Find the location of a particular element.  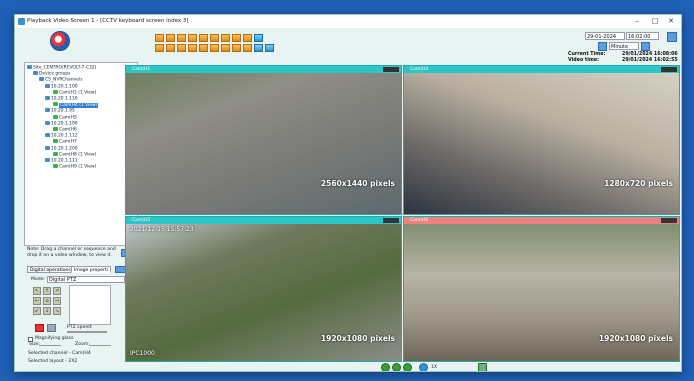

ptz-up-right-button: ↗ is located at coordinates (57, 291).